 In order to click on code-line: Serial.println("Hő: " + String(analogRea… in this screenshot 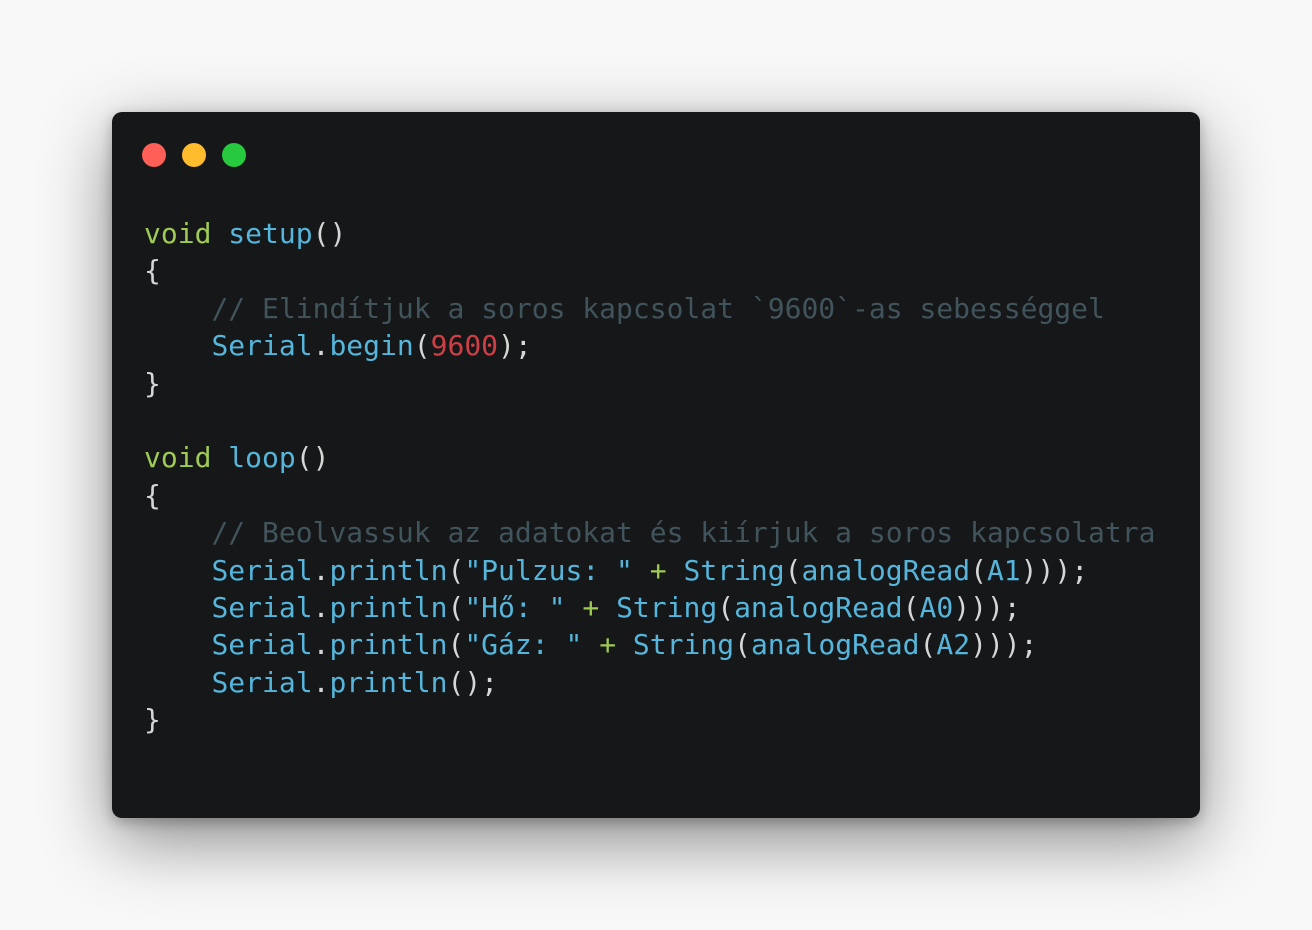, I will do `click(649, 607)`.